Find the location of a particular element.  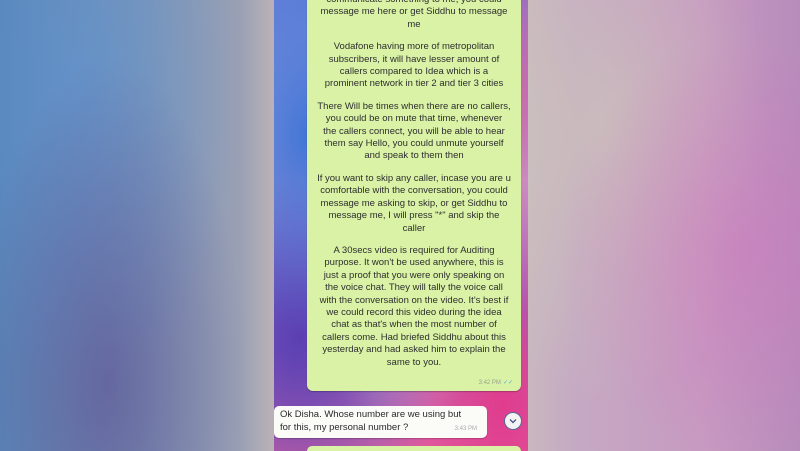

message-timestamp: 3:43 PM is located at coordinates (465, 429).